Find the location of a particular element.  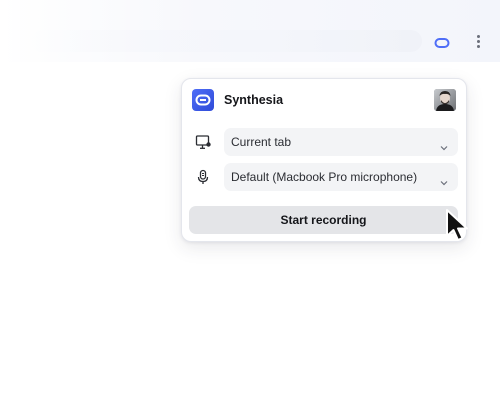

app-name: Synthesia is located at coordinates (254, 100).